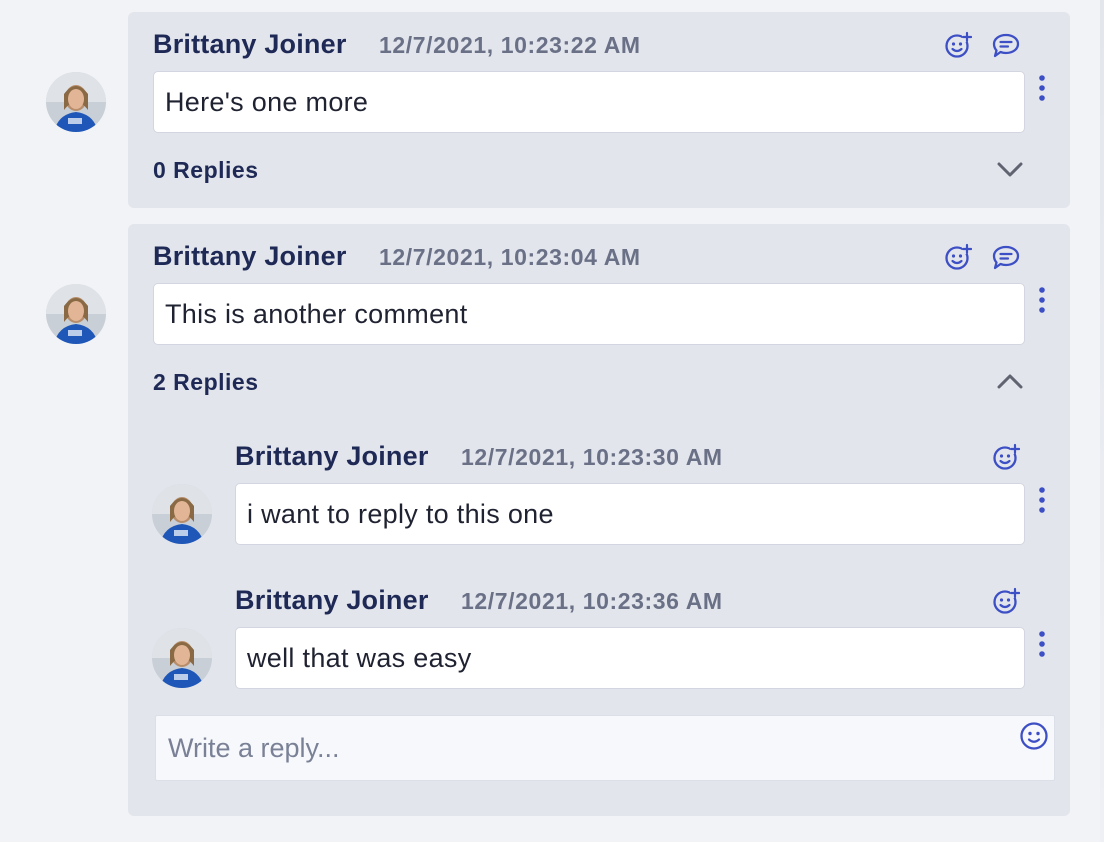  What do you see at coordinates (1102, 421) in the screenshot?
I see `scroll-edge` at bounding box center [1102, 421].